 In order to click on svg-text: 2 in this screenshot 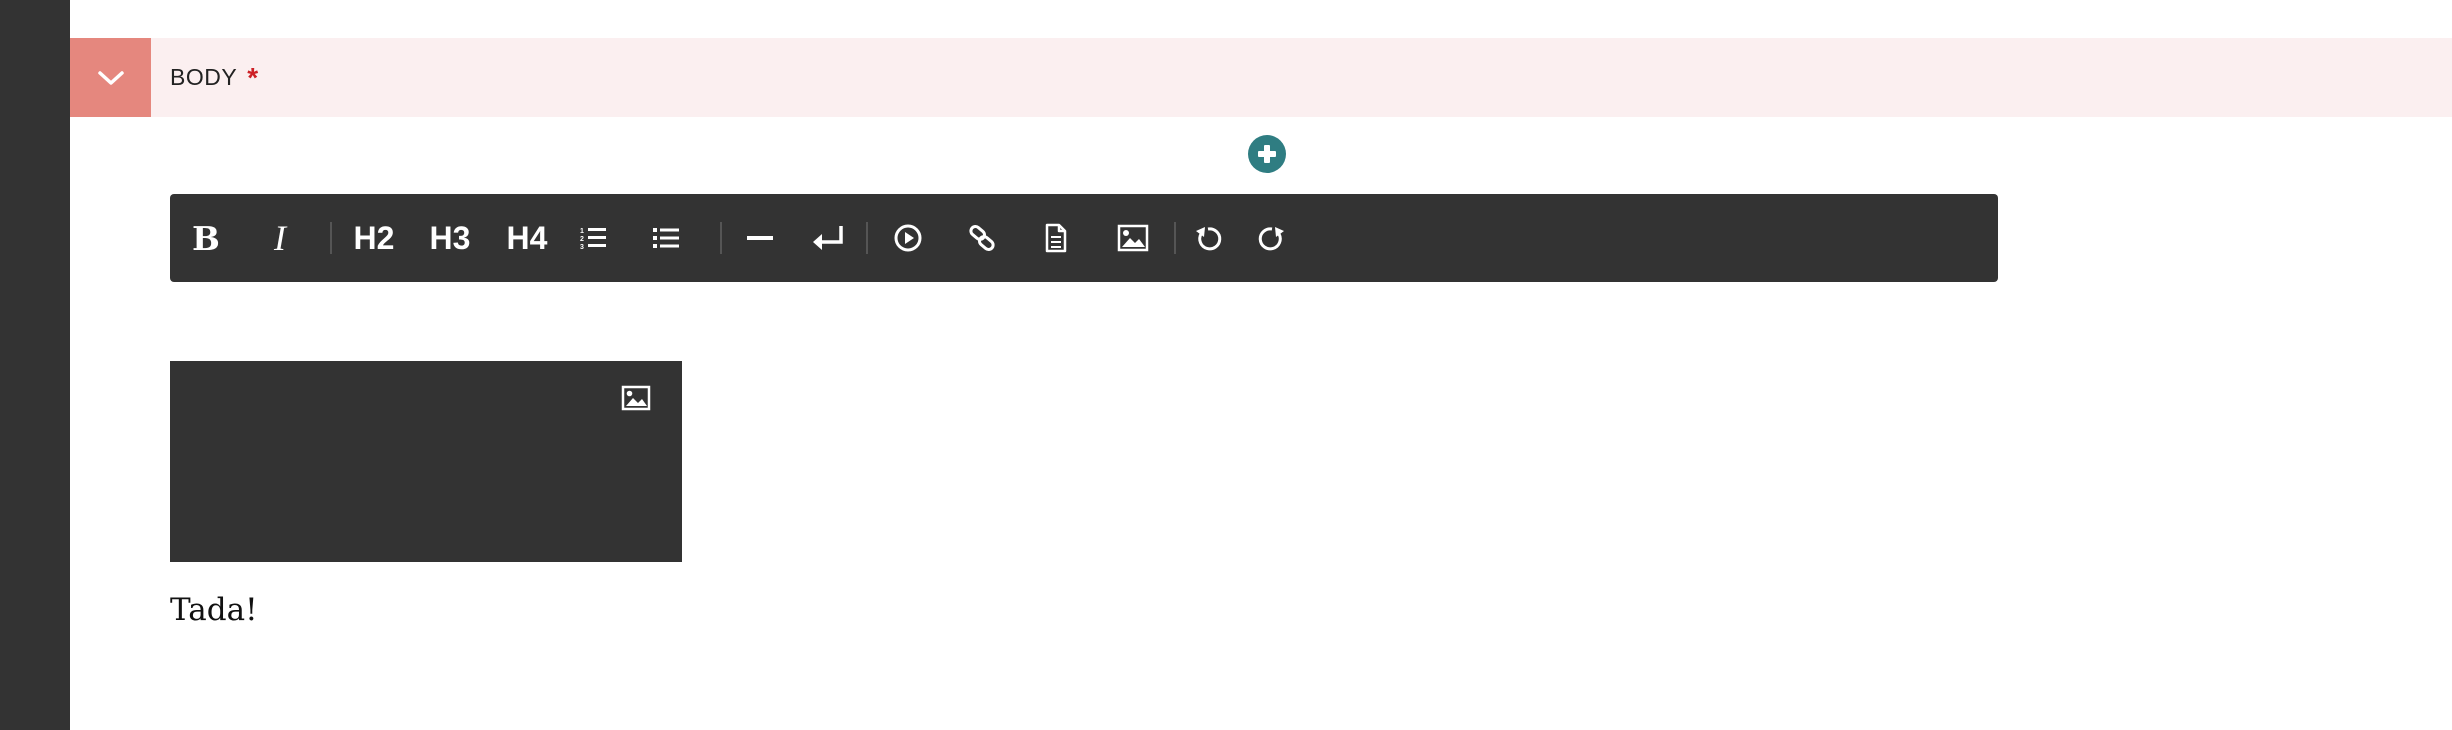, I will do `click(582, 239)`.